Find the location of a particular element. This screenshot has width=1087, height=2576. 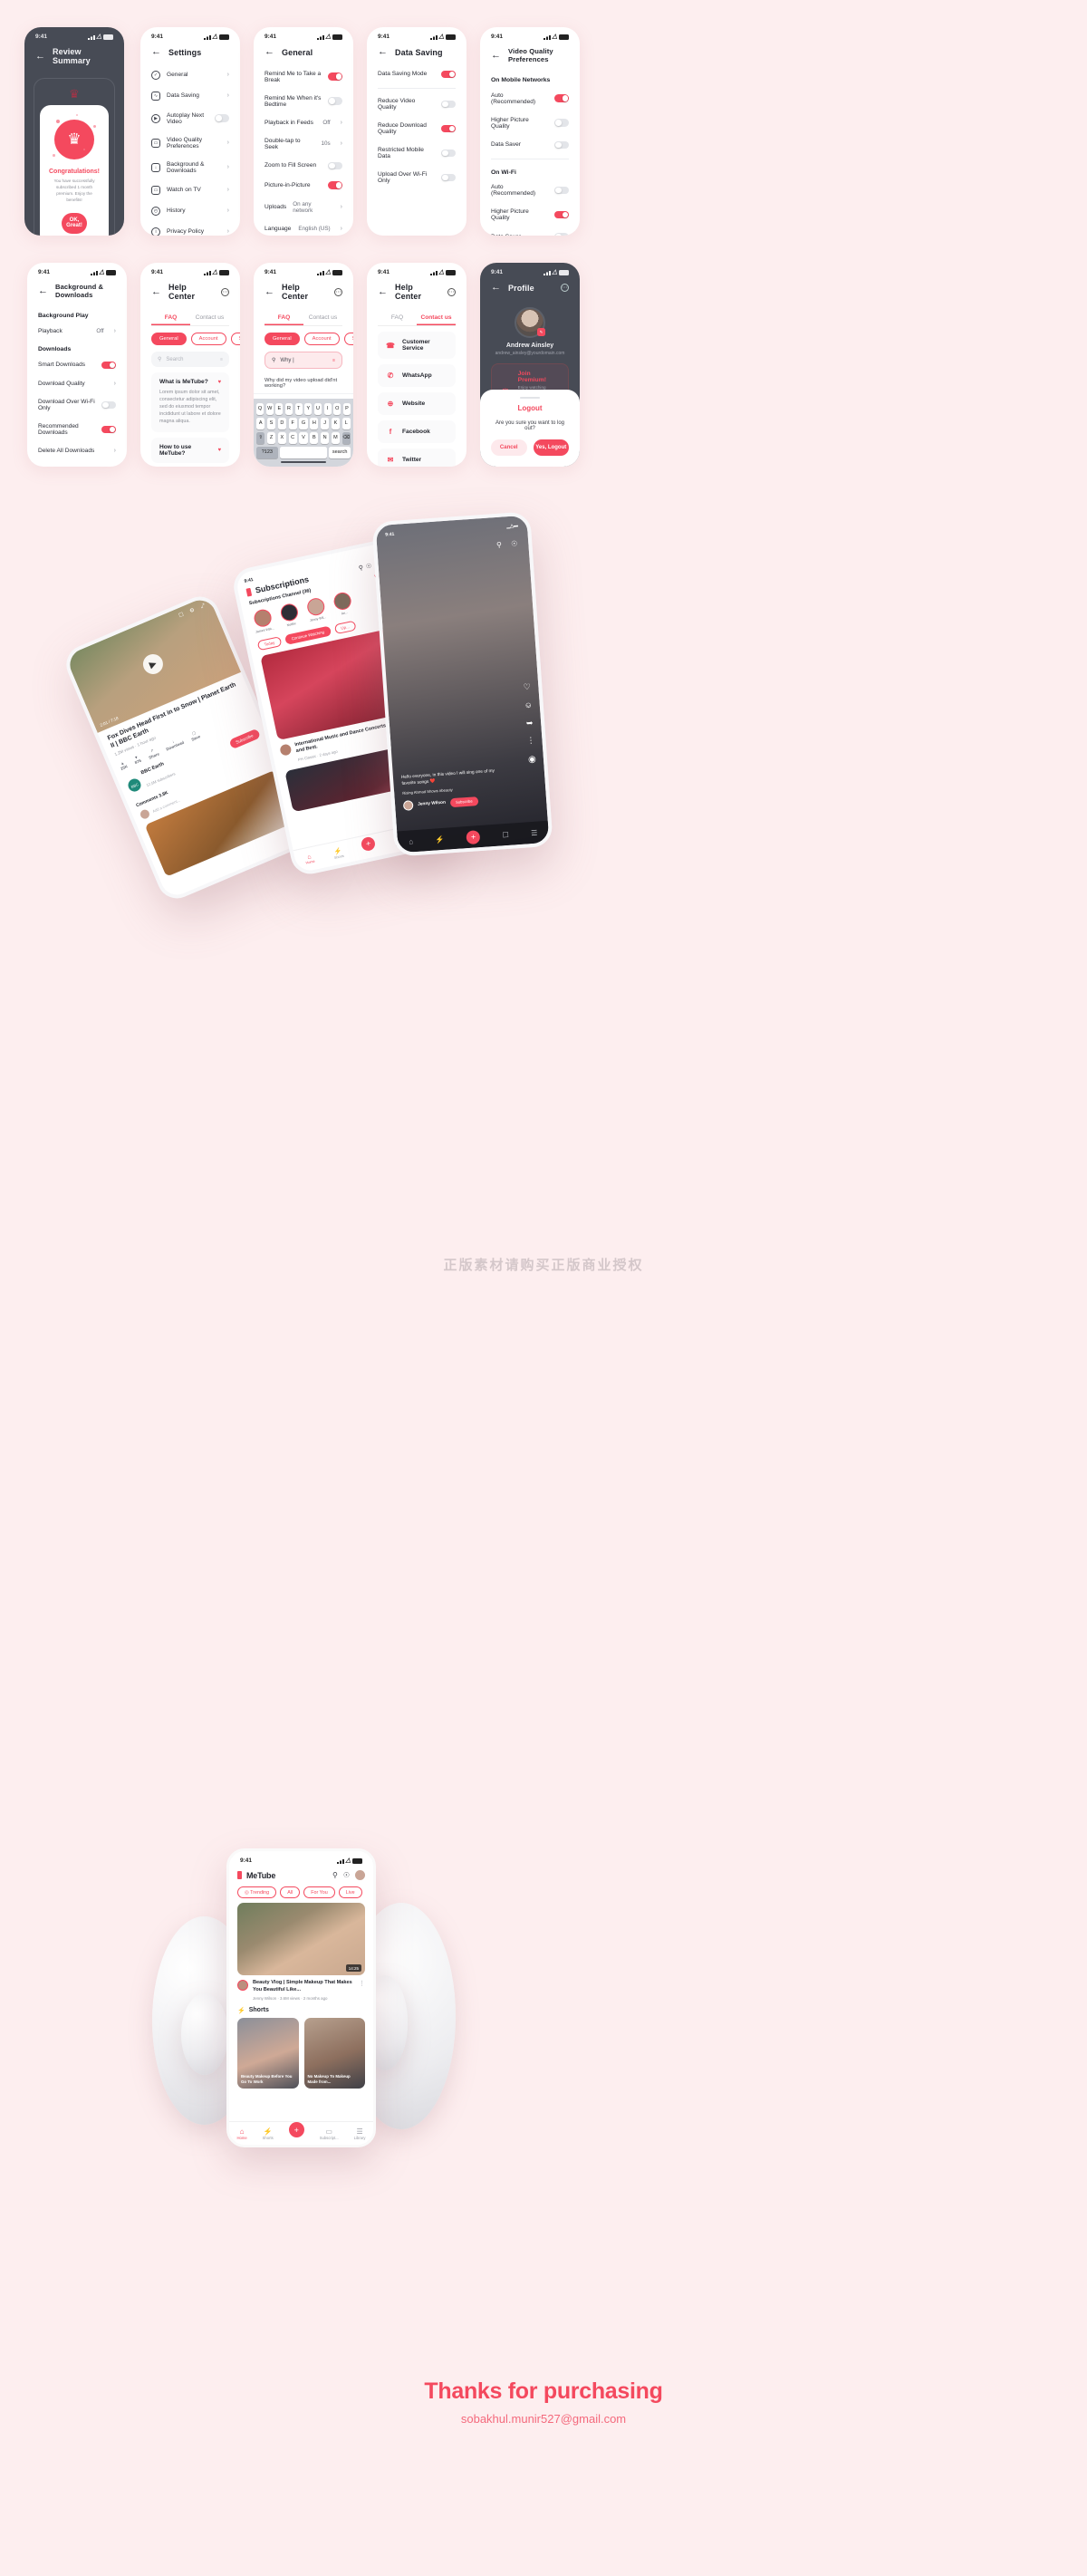

chip-for-you: For You is located at coordinates (319, 1892).